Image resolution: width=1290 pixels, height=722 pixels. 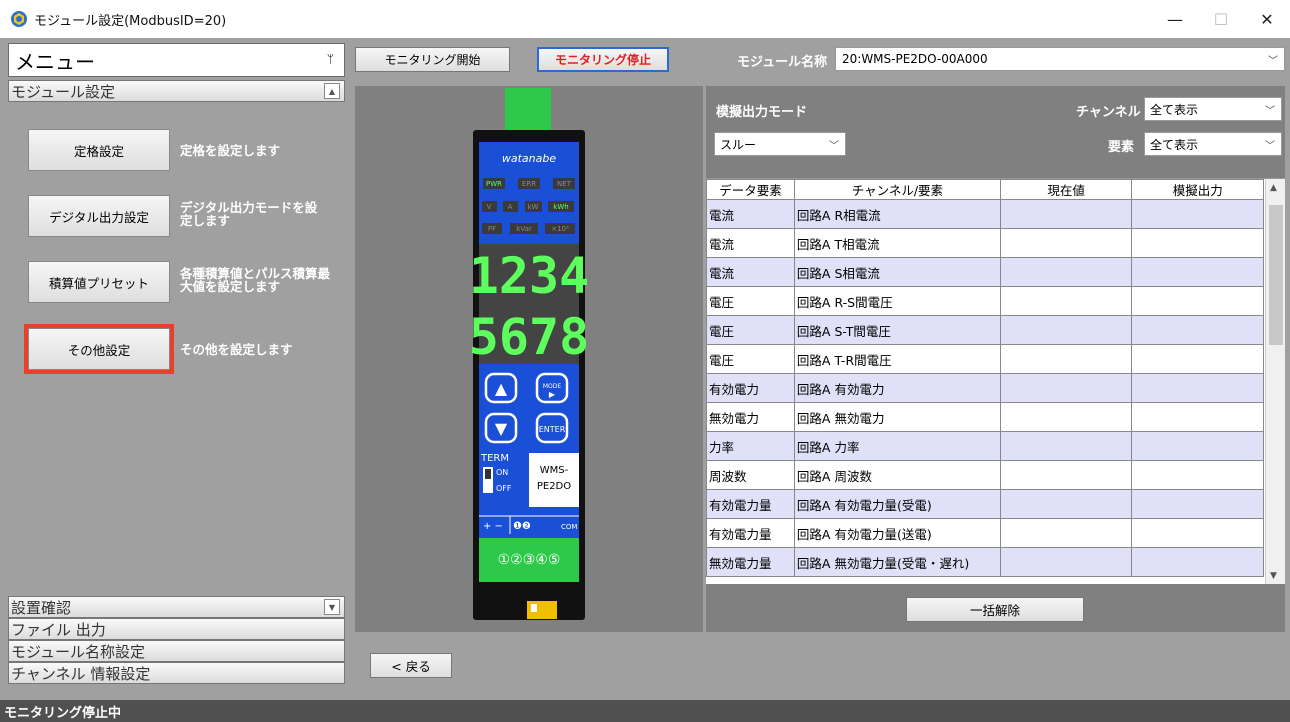 I want to click on table-row: 周波数 回路A 周波数, so click(x=985, y=475).